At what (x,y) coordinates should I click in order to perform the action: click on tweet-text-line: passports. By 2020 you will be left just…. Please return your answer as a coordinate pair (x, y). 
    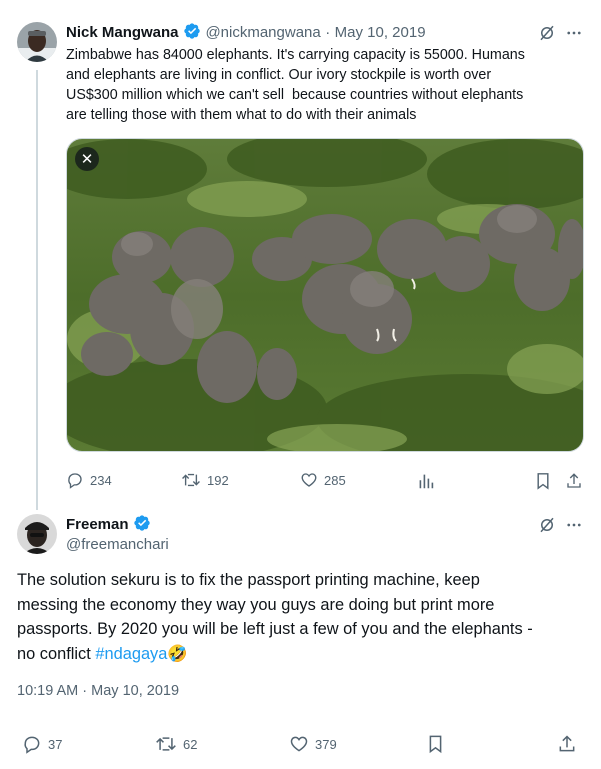
    Looking at the image, I should click on (275, 629).